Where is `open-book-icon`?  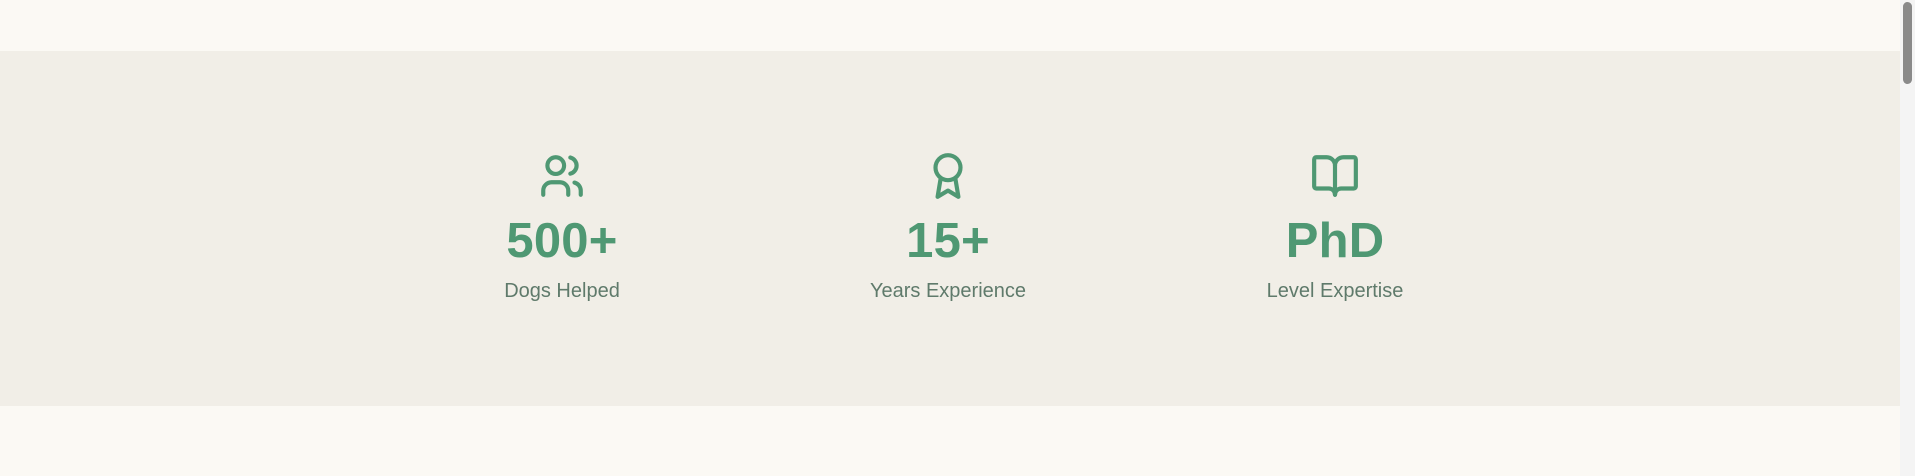 open-book-icon is located at coordinates (1335, 176).